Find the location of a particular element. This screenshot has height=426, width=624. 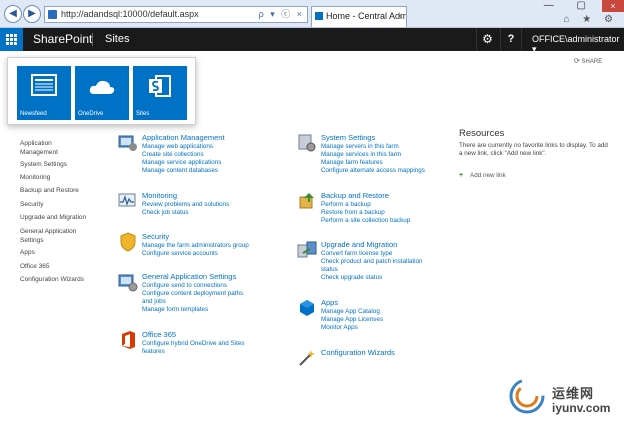

link-check-upgrade-status: Check upgrade status is located at coordinates (351, 278).